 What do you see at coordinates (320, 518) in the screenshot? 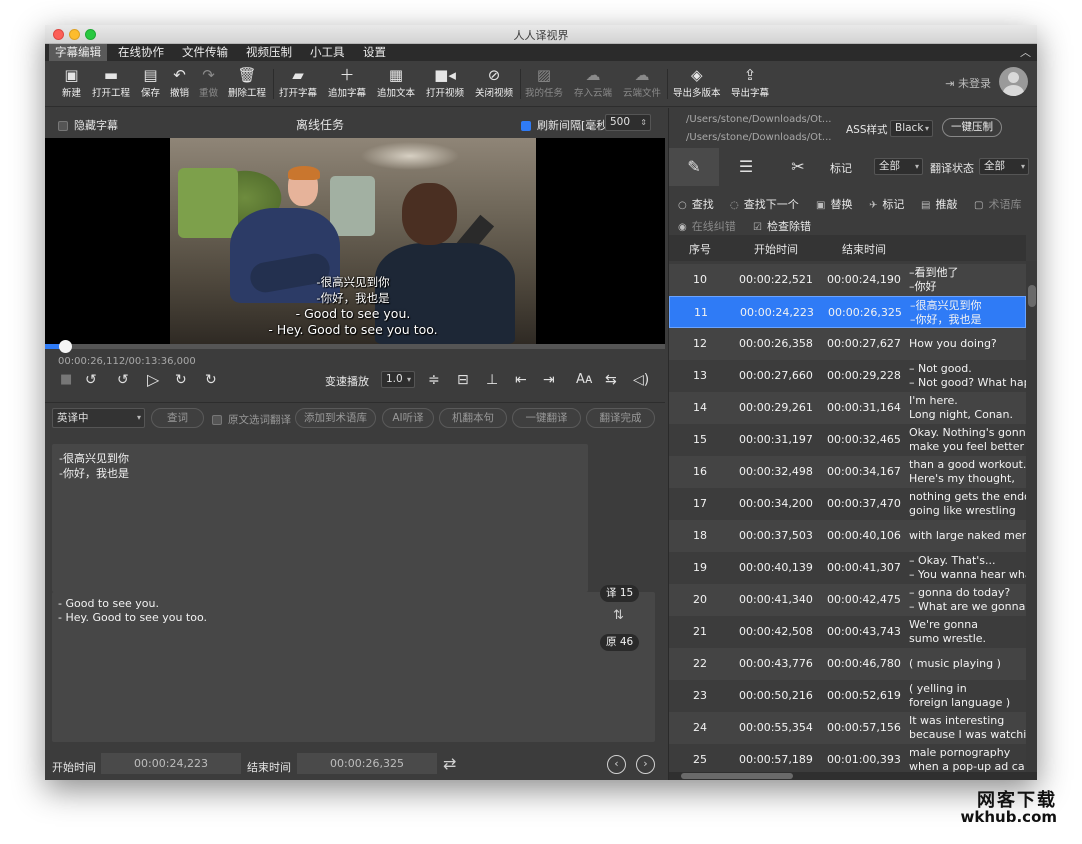
I see `translation-editor: -很高兴见到你 -你好，我也是` at bounding box center [320, 518].